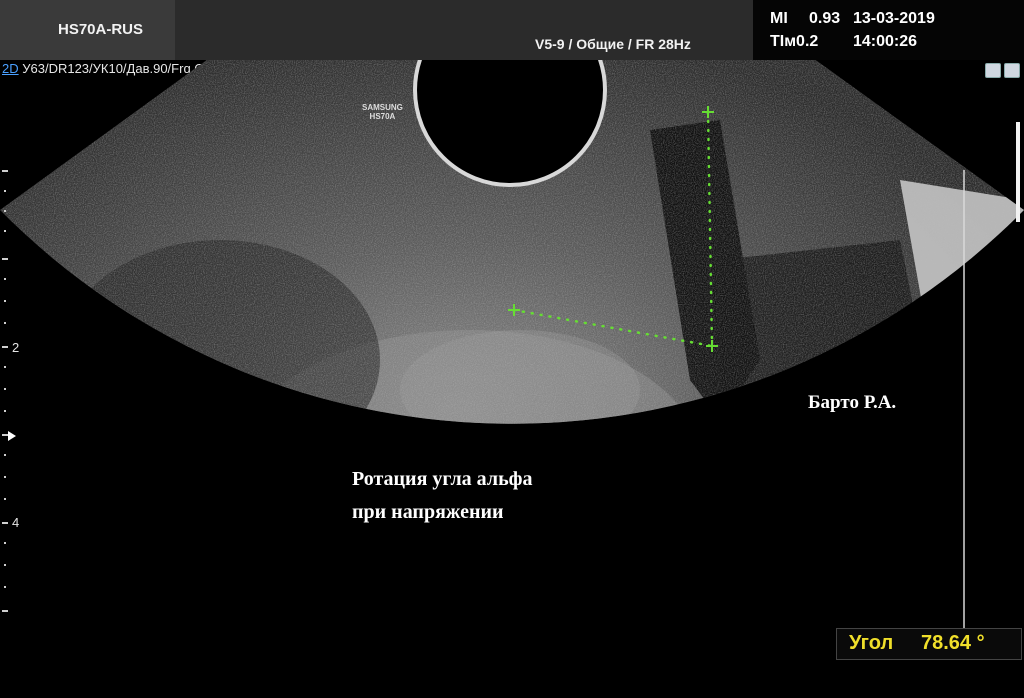  Describe the element at coordinates (888, 30) in the screenshot. I see `info-panel` at that location.